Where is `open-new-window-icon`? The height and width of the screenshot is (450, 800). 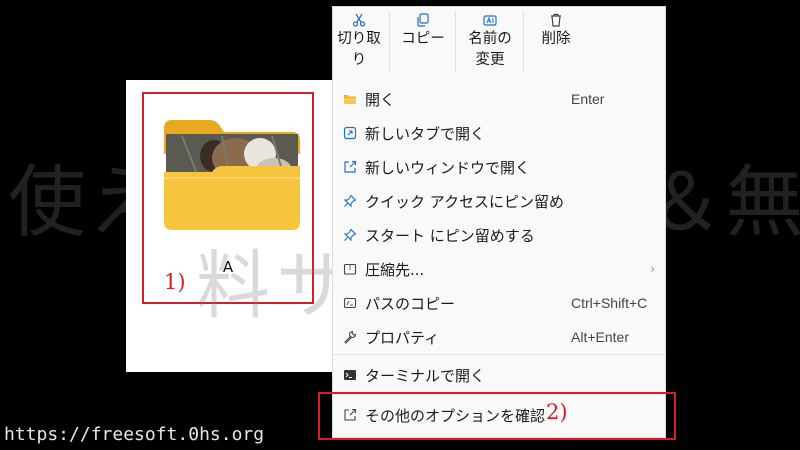
open-new-window-icon is located at coordinates (350, 166).